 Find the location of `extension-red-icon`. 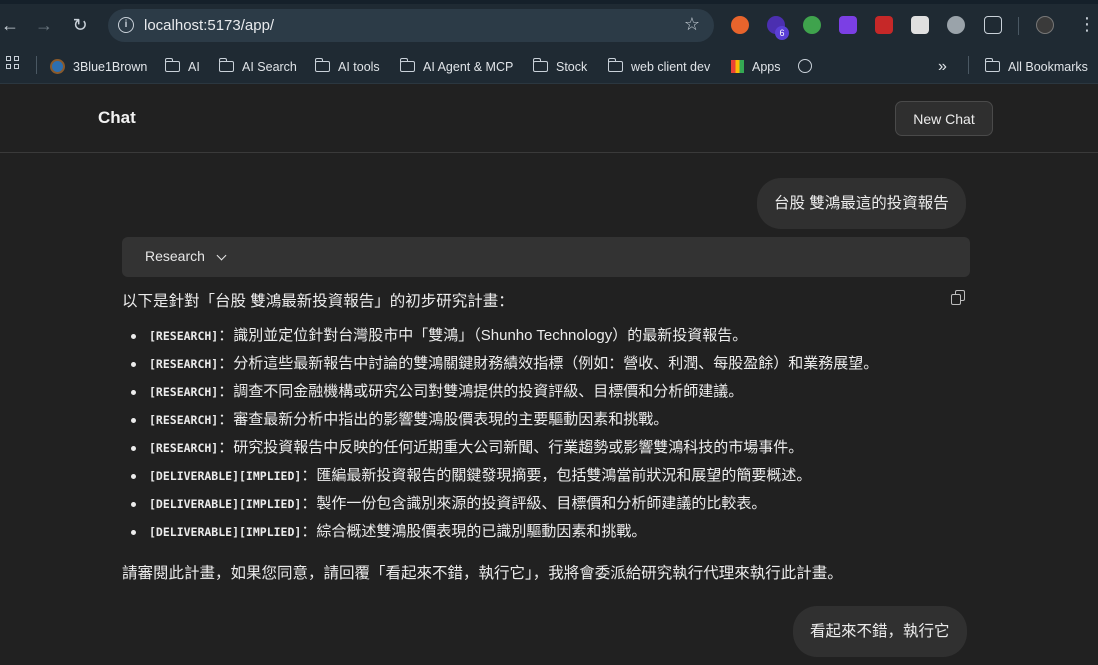

extension-red-icon is located at coordinates (884, 25).